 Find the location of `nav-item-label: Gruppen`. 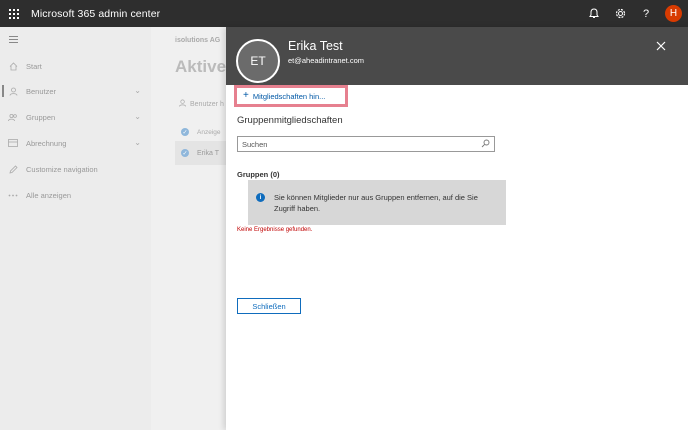

nav-item-label: Gruppen is located at coordinates (41, 117).